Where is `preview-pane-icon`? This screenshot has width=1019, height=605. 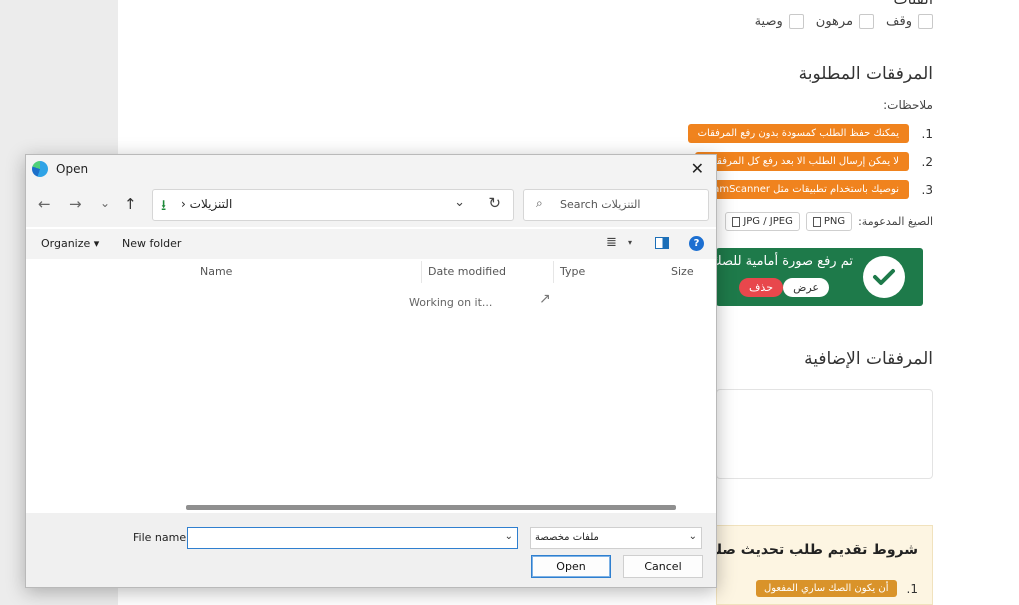
preview-pane-icon is located at coordinates (662, 243).